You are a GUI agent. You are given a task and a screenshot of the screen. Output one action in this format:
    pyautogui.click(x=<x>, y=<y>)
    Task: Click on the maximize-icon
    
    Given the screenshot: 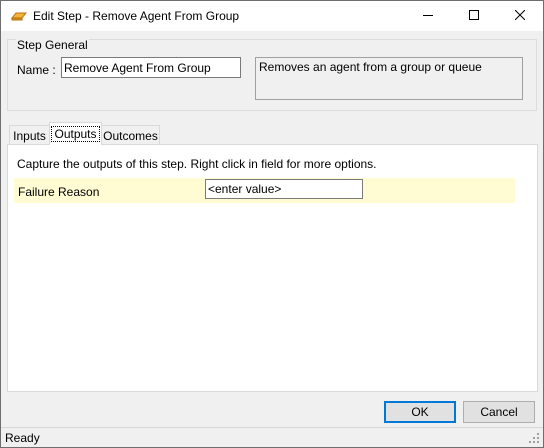 What is the action you would take?
    pyautogui.click(x=474, y=16)
    